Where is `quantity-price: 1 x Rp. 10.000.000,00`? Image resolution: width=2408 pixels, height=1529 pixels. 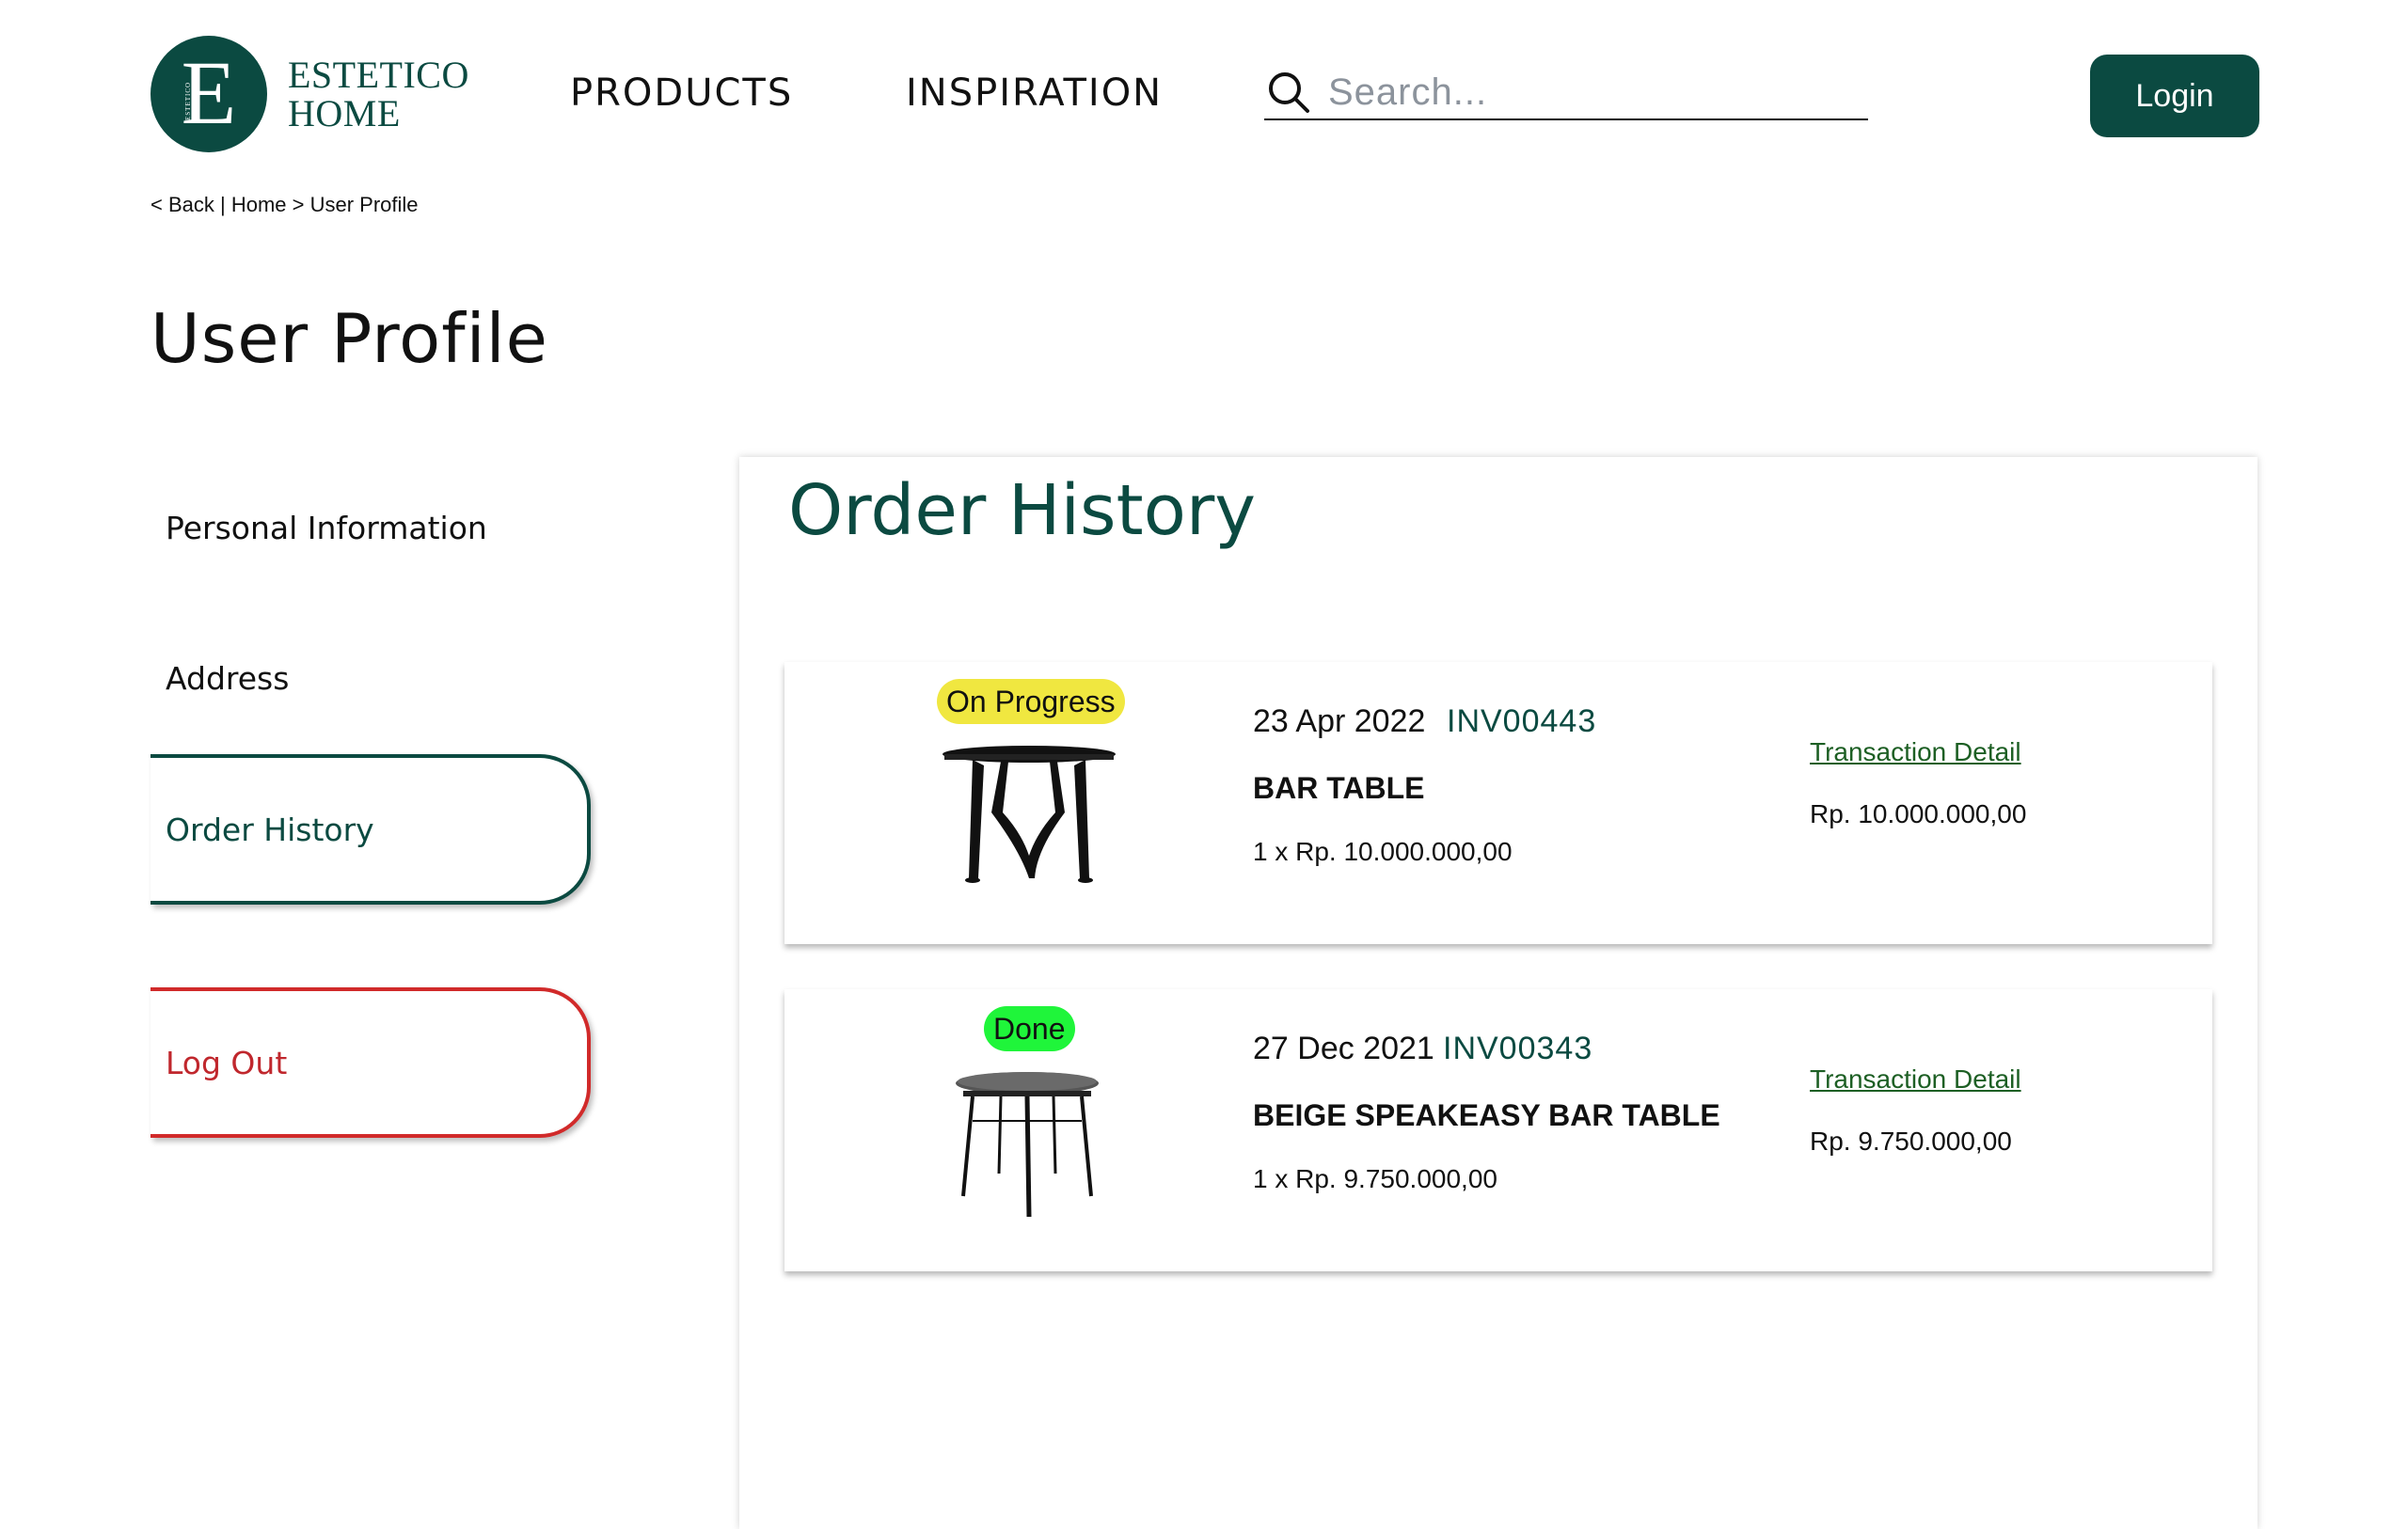
quantity-price: 1 x Rp. 10.000.000,00 is located at coordinates (1383, 852).